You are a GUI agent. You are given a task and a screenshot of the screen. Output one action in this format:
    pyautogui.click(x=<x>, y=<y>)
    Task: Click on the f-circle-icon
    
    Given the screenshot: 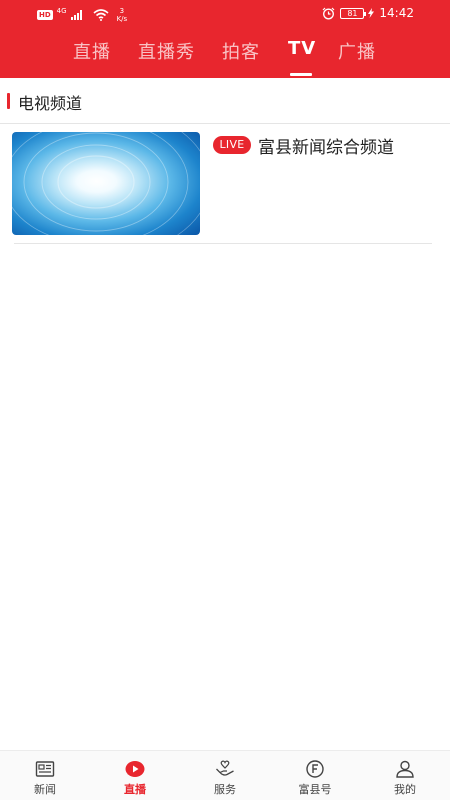 What is the action you would take?
    pyautogui.click(x=315, y=769)
    